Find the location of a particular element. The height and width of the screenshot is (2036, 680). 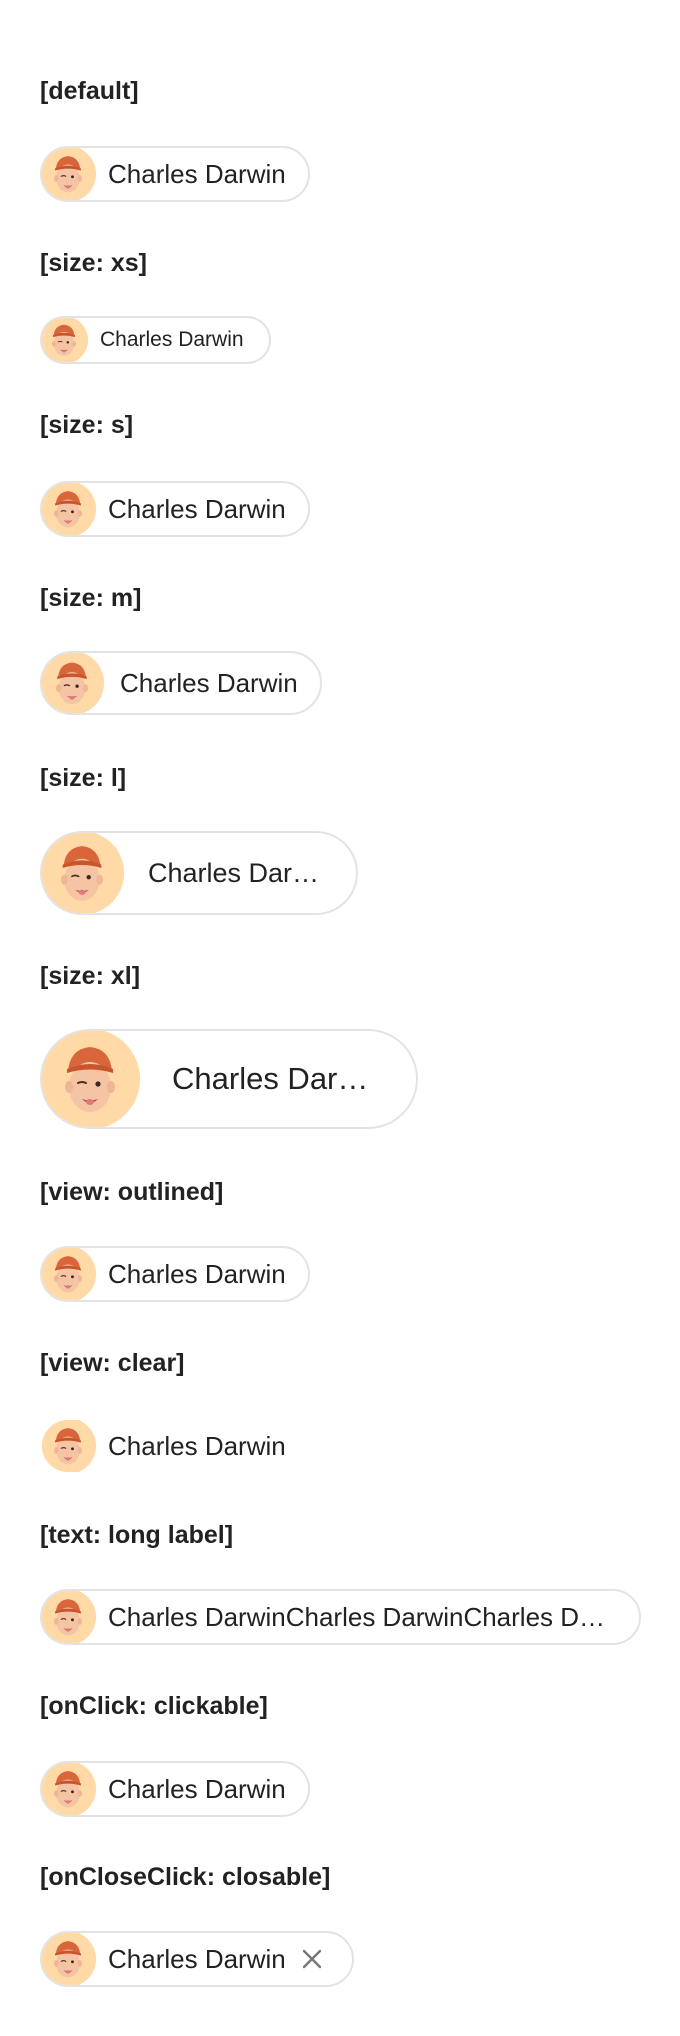

user-label-size-xl: Charles Darwin is located at coordinates (229, 1079).